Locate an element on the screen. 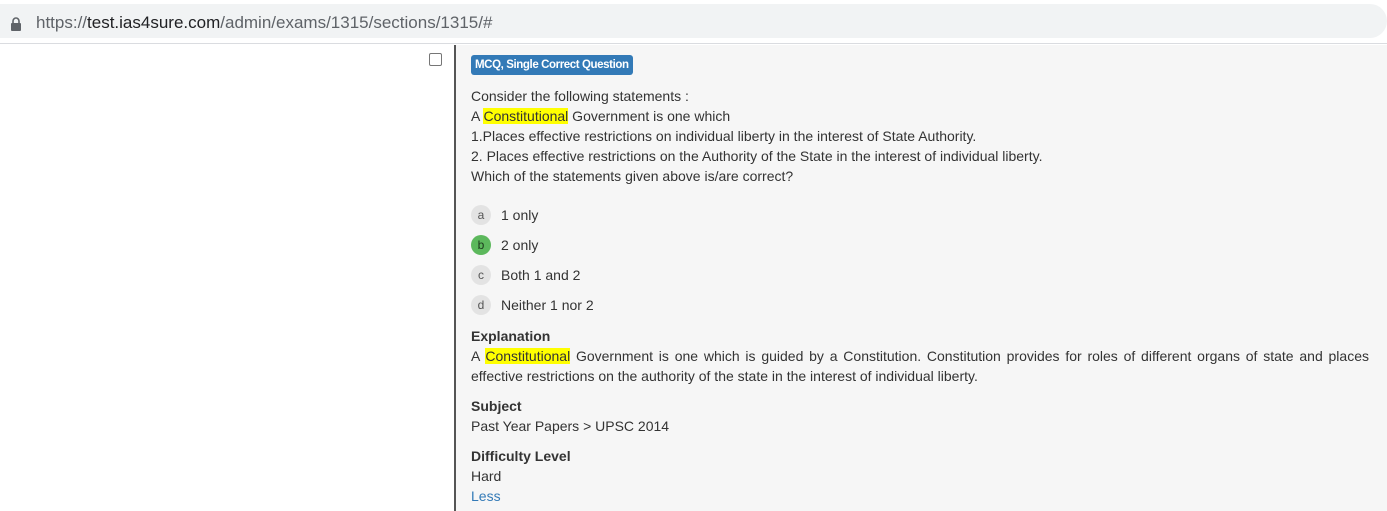 Image resolution: width=1387 pixels, height=511 pixels. option-letter-badge: a is located at coordinates (481, 215).